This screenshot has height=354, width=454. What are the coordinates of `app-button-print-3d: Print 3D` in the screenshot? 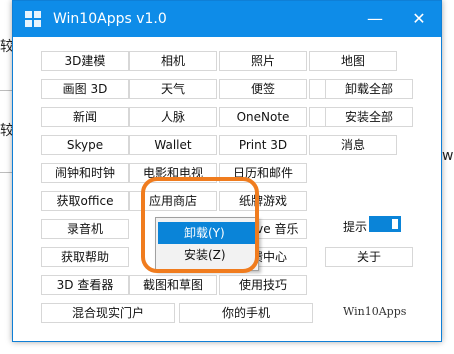 It's located at (263, 145).